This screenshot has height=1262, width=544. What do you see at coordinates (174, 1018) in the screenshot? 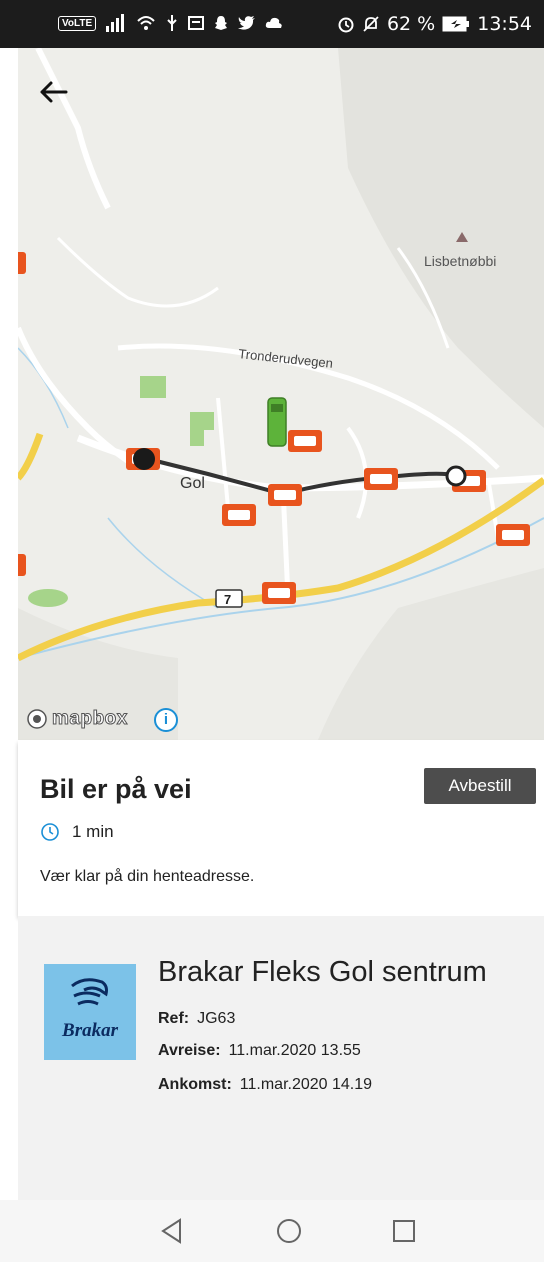
I see `ref-label: Ref:` at bounding box center [174, 1018].